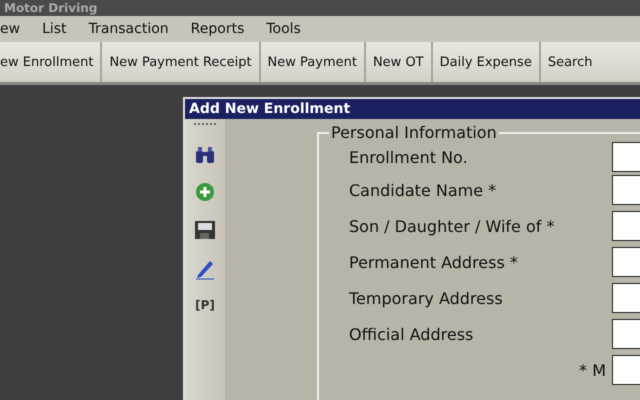  What do you see at coordinates (426, 298) in the screenshot?
I see `field-label: Temporary Address` at bounding box center [426, 298].